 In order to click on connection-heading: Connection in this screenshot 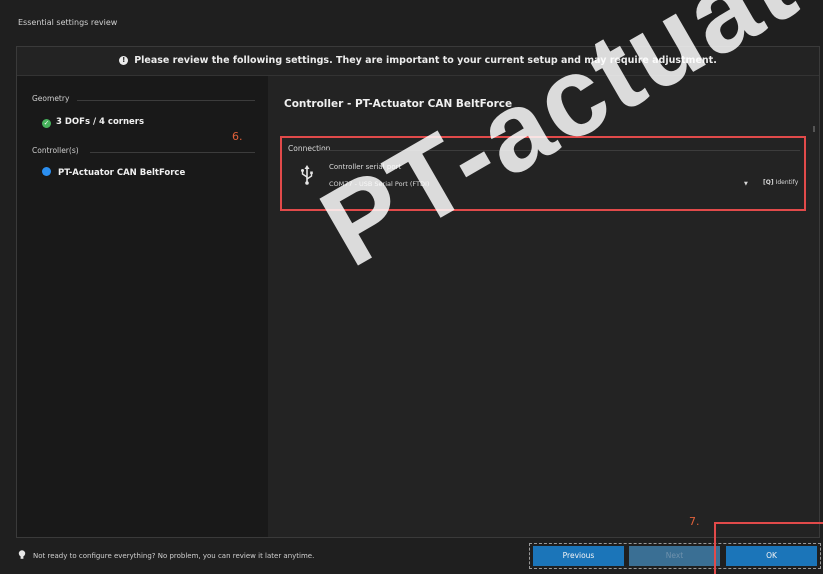, I will do `click(309, 148)`.